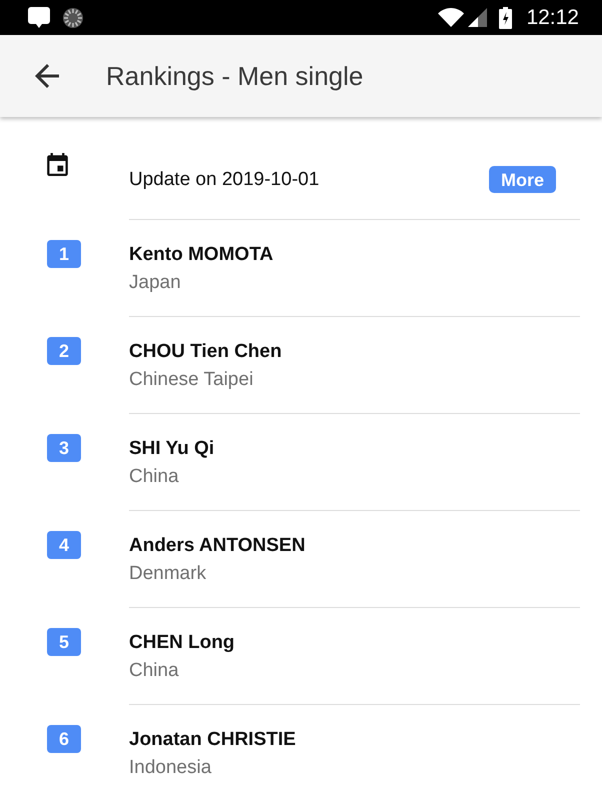 This screenshot has width=602, height=800. Describe the element at coordinates (191, 380) in the screenshot. I see `player-country: Chinese Taipei` at that location.